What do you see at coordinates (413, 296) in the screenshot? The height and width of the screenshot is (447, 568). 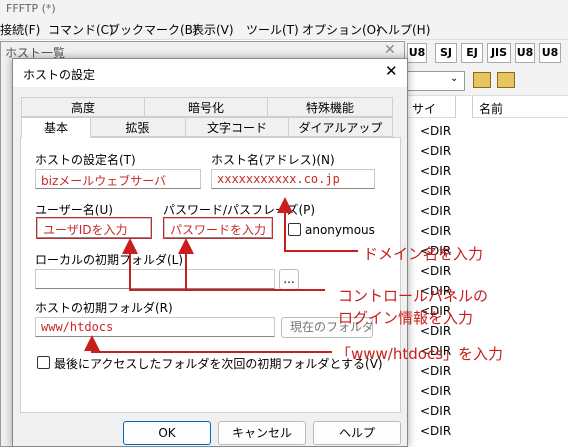 I see `annotation-cpanel-line1: コントロールパネルの` at bounding box center [413, 296].